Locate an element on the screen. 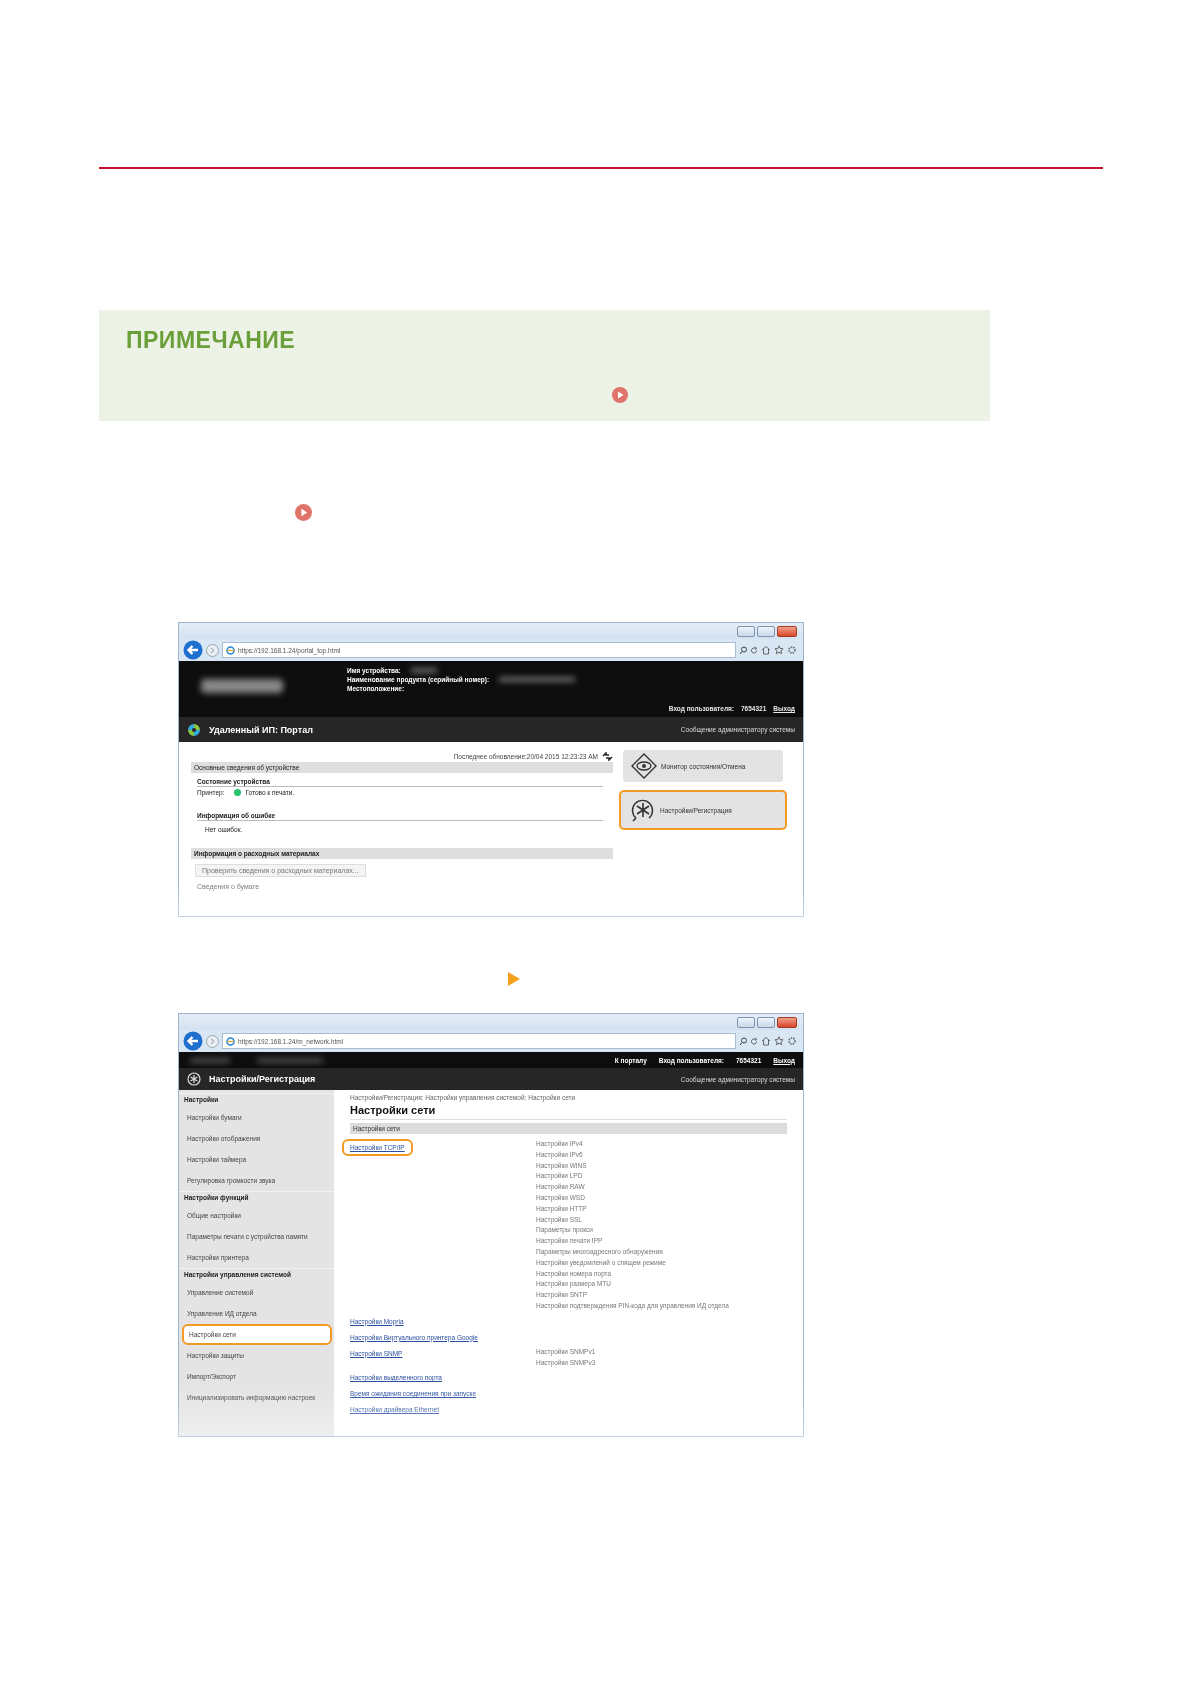  arrow-icon is located at coordinates (514, 979).